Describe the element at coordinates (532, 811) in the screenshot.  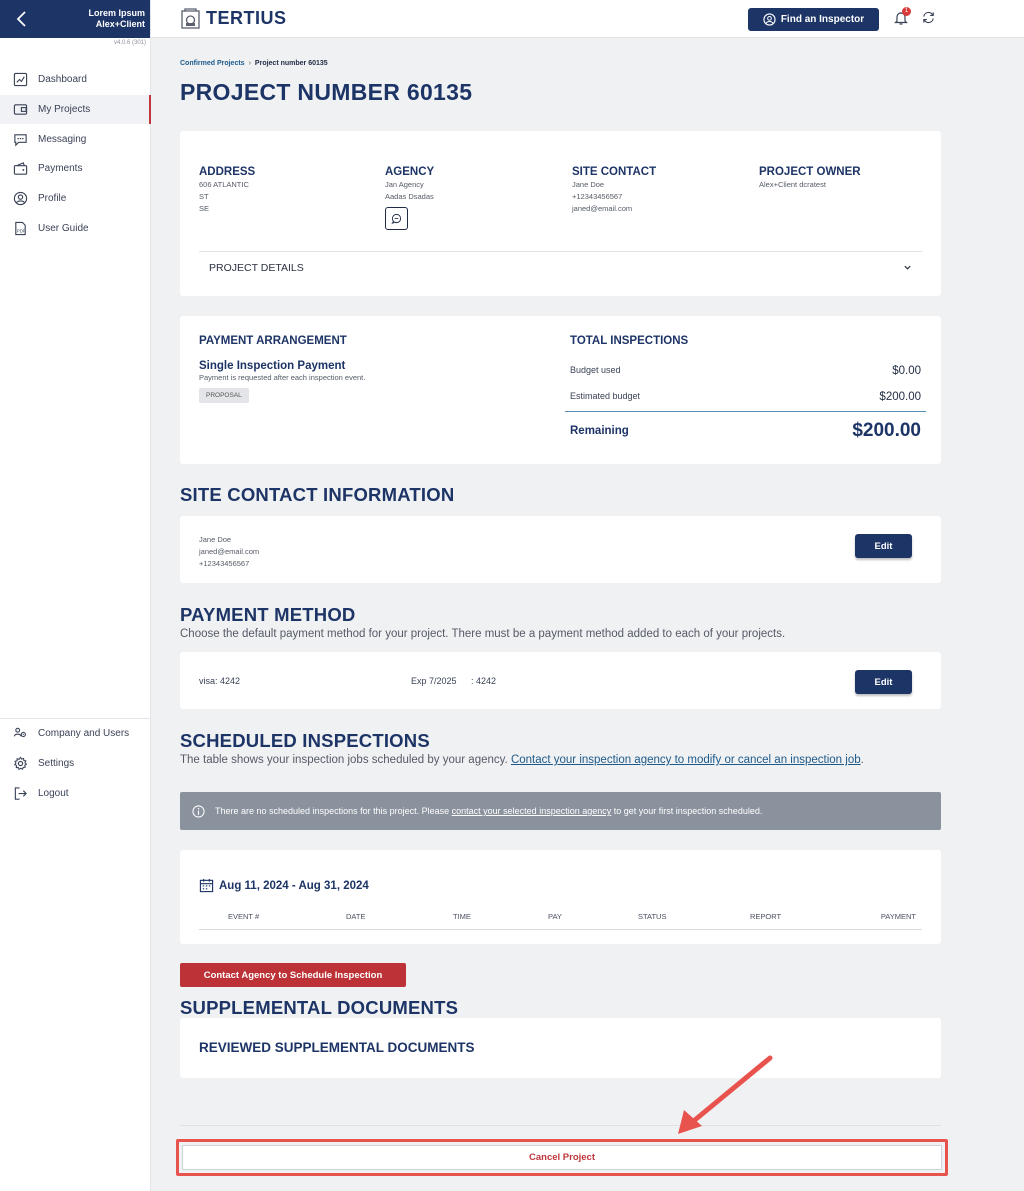
I see `alert-contact-link: contact your selected inspection agency` at that location.